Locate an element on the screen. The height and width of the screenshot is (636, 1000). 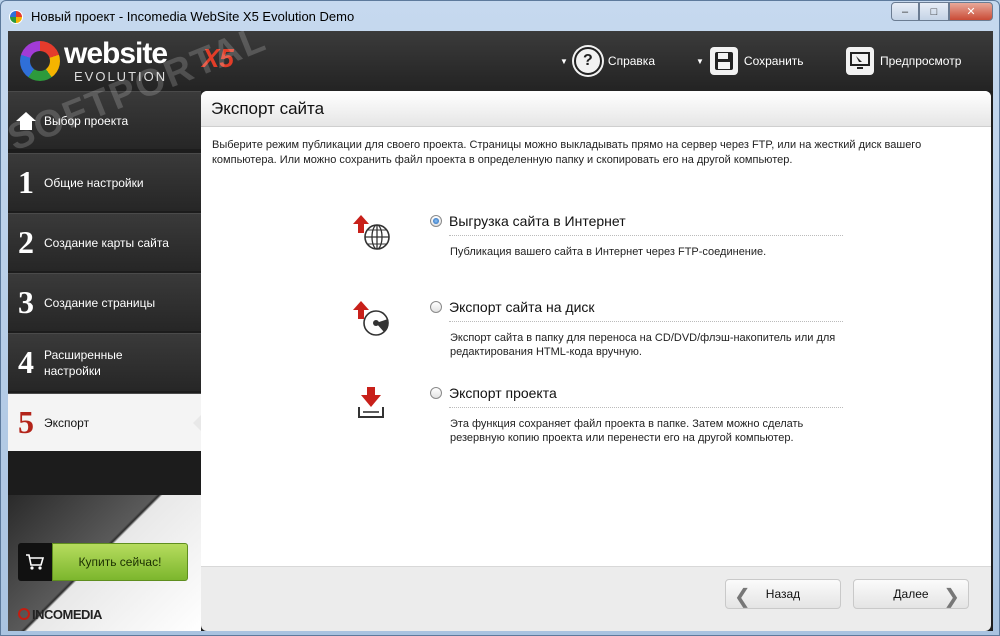
logo-x5: X5 is located at coordinates (218, 58).